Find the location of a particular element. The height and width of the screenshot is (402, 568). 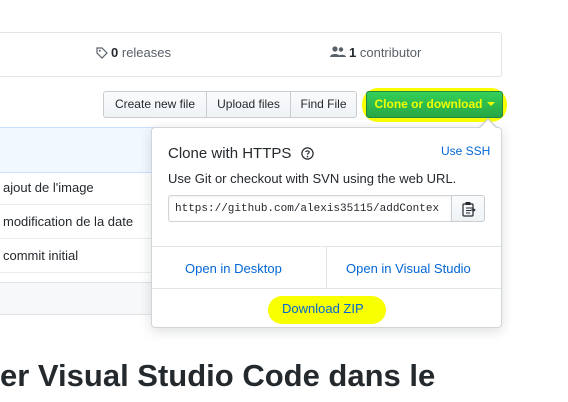

clipboard-icon is located at coordinates (469, 211).